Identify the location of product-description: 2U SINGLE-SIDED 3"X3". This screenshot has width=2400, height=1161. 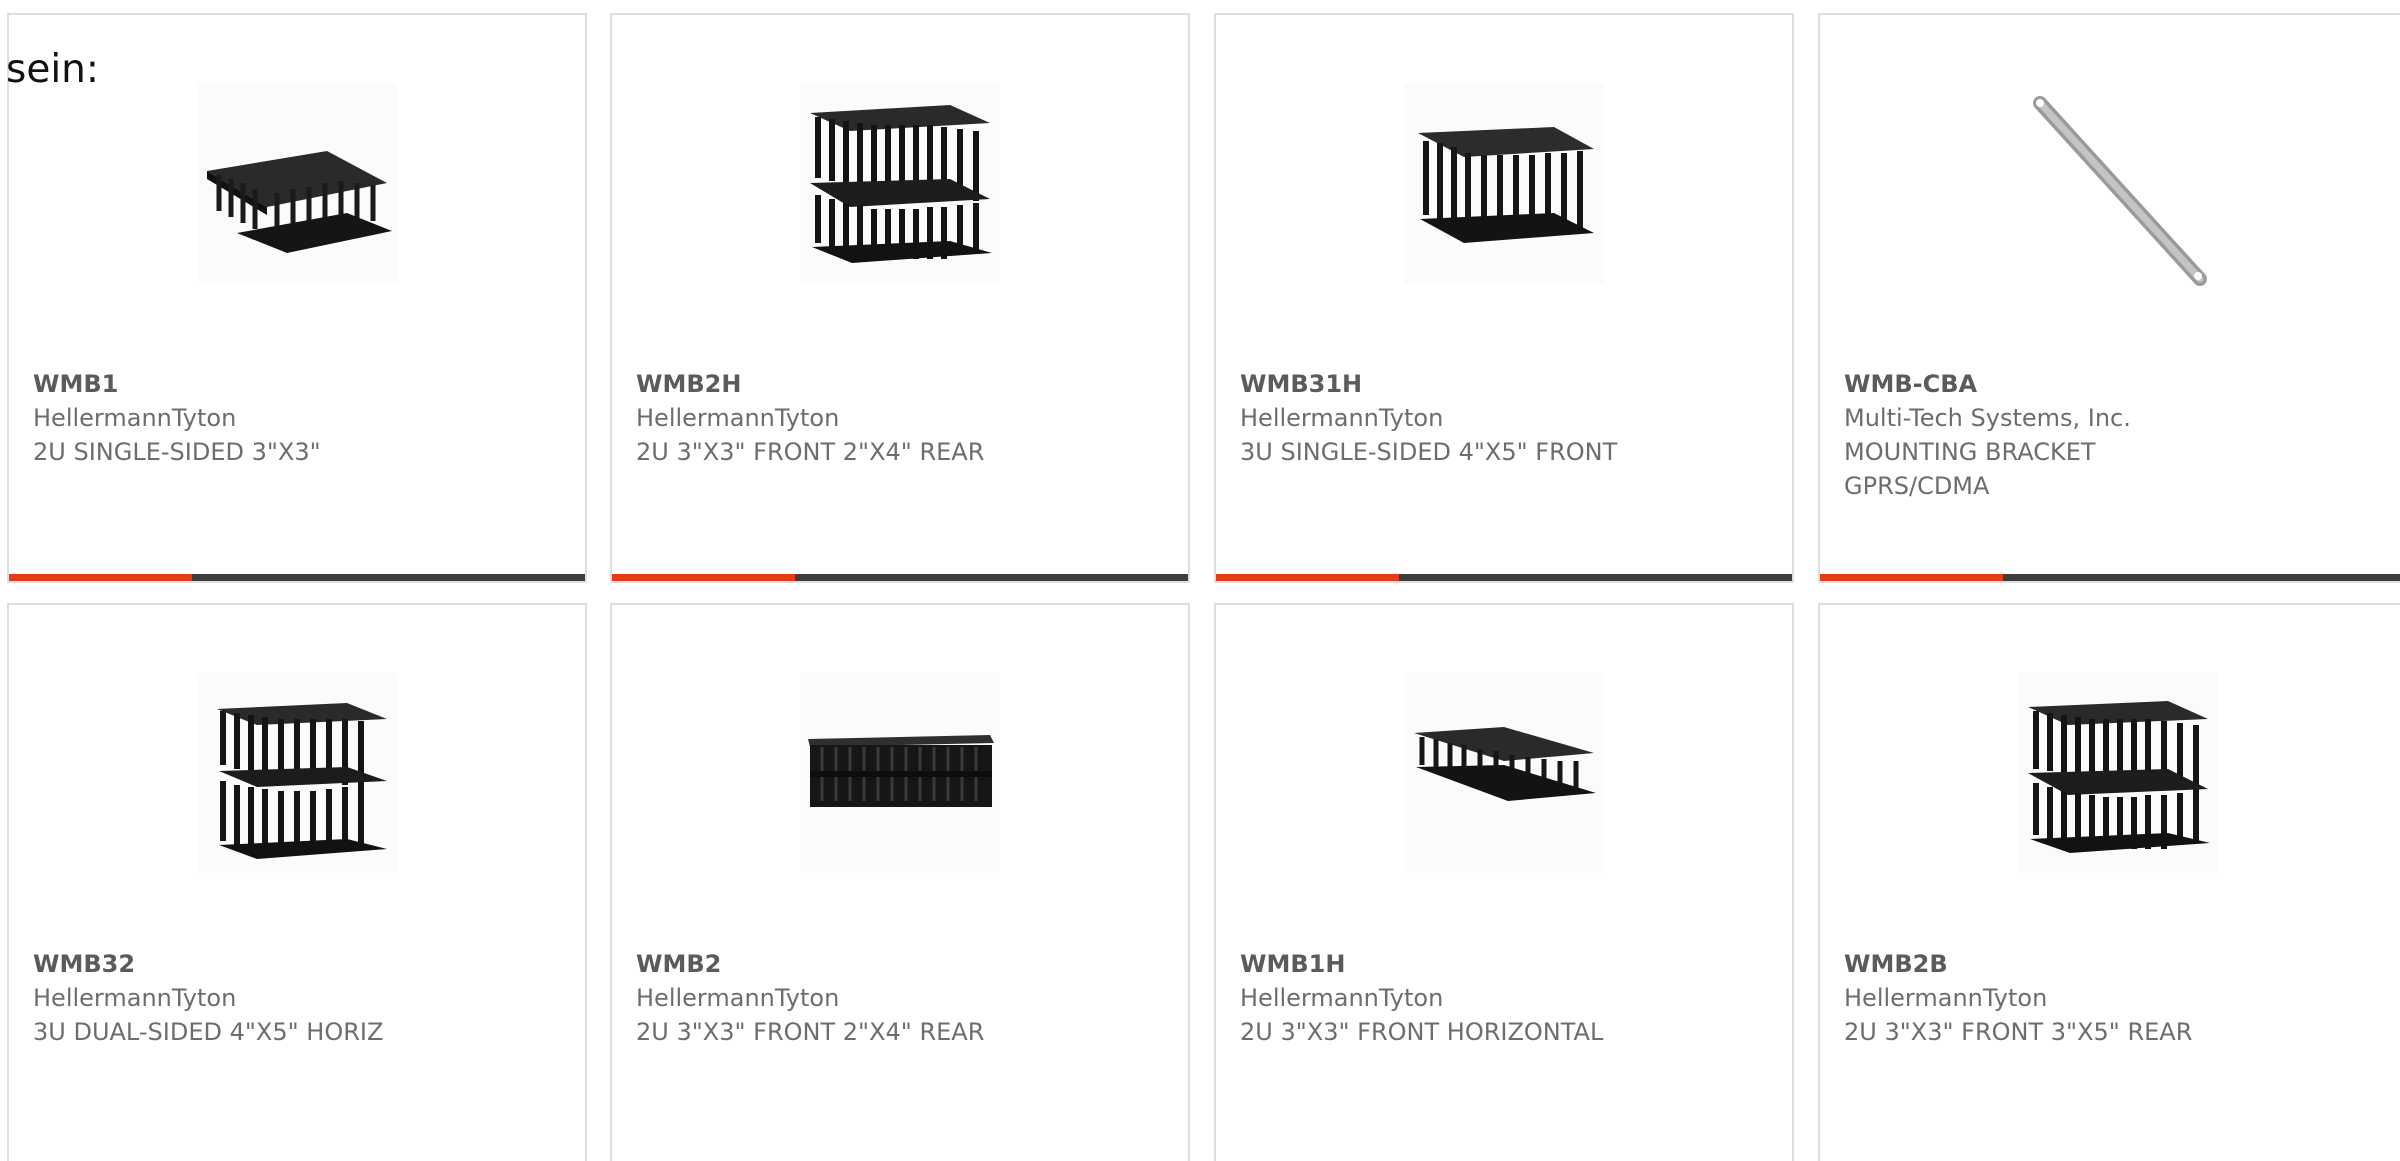
(177, 452).